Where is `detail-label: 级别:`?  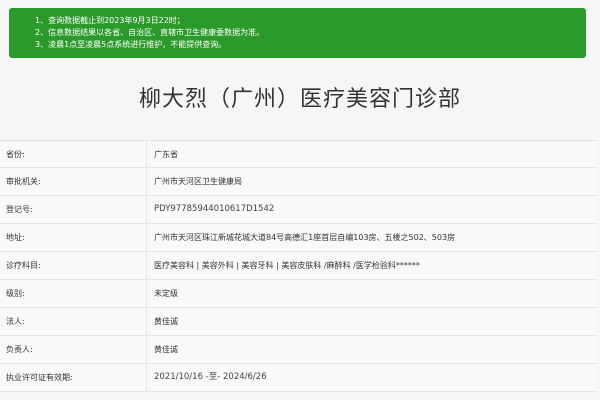 detail-label: 级别: is located at coordinates (15, 293).